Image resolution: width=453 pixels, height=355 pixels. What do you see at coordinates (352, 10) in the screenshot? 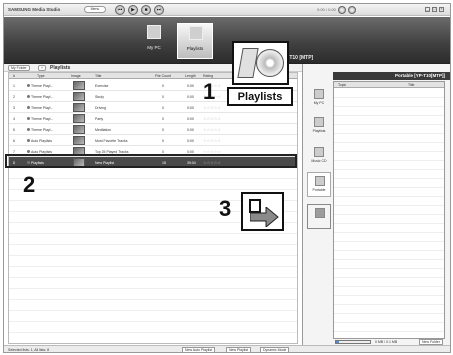
I see `volume-up-button` at bounding box center [352, 10].